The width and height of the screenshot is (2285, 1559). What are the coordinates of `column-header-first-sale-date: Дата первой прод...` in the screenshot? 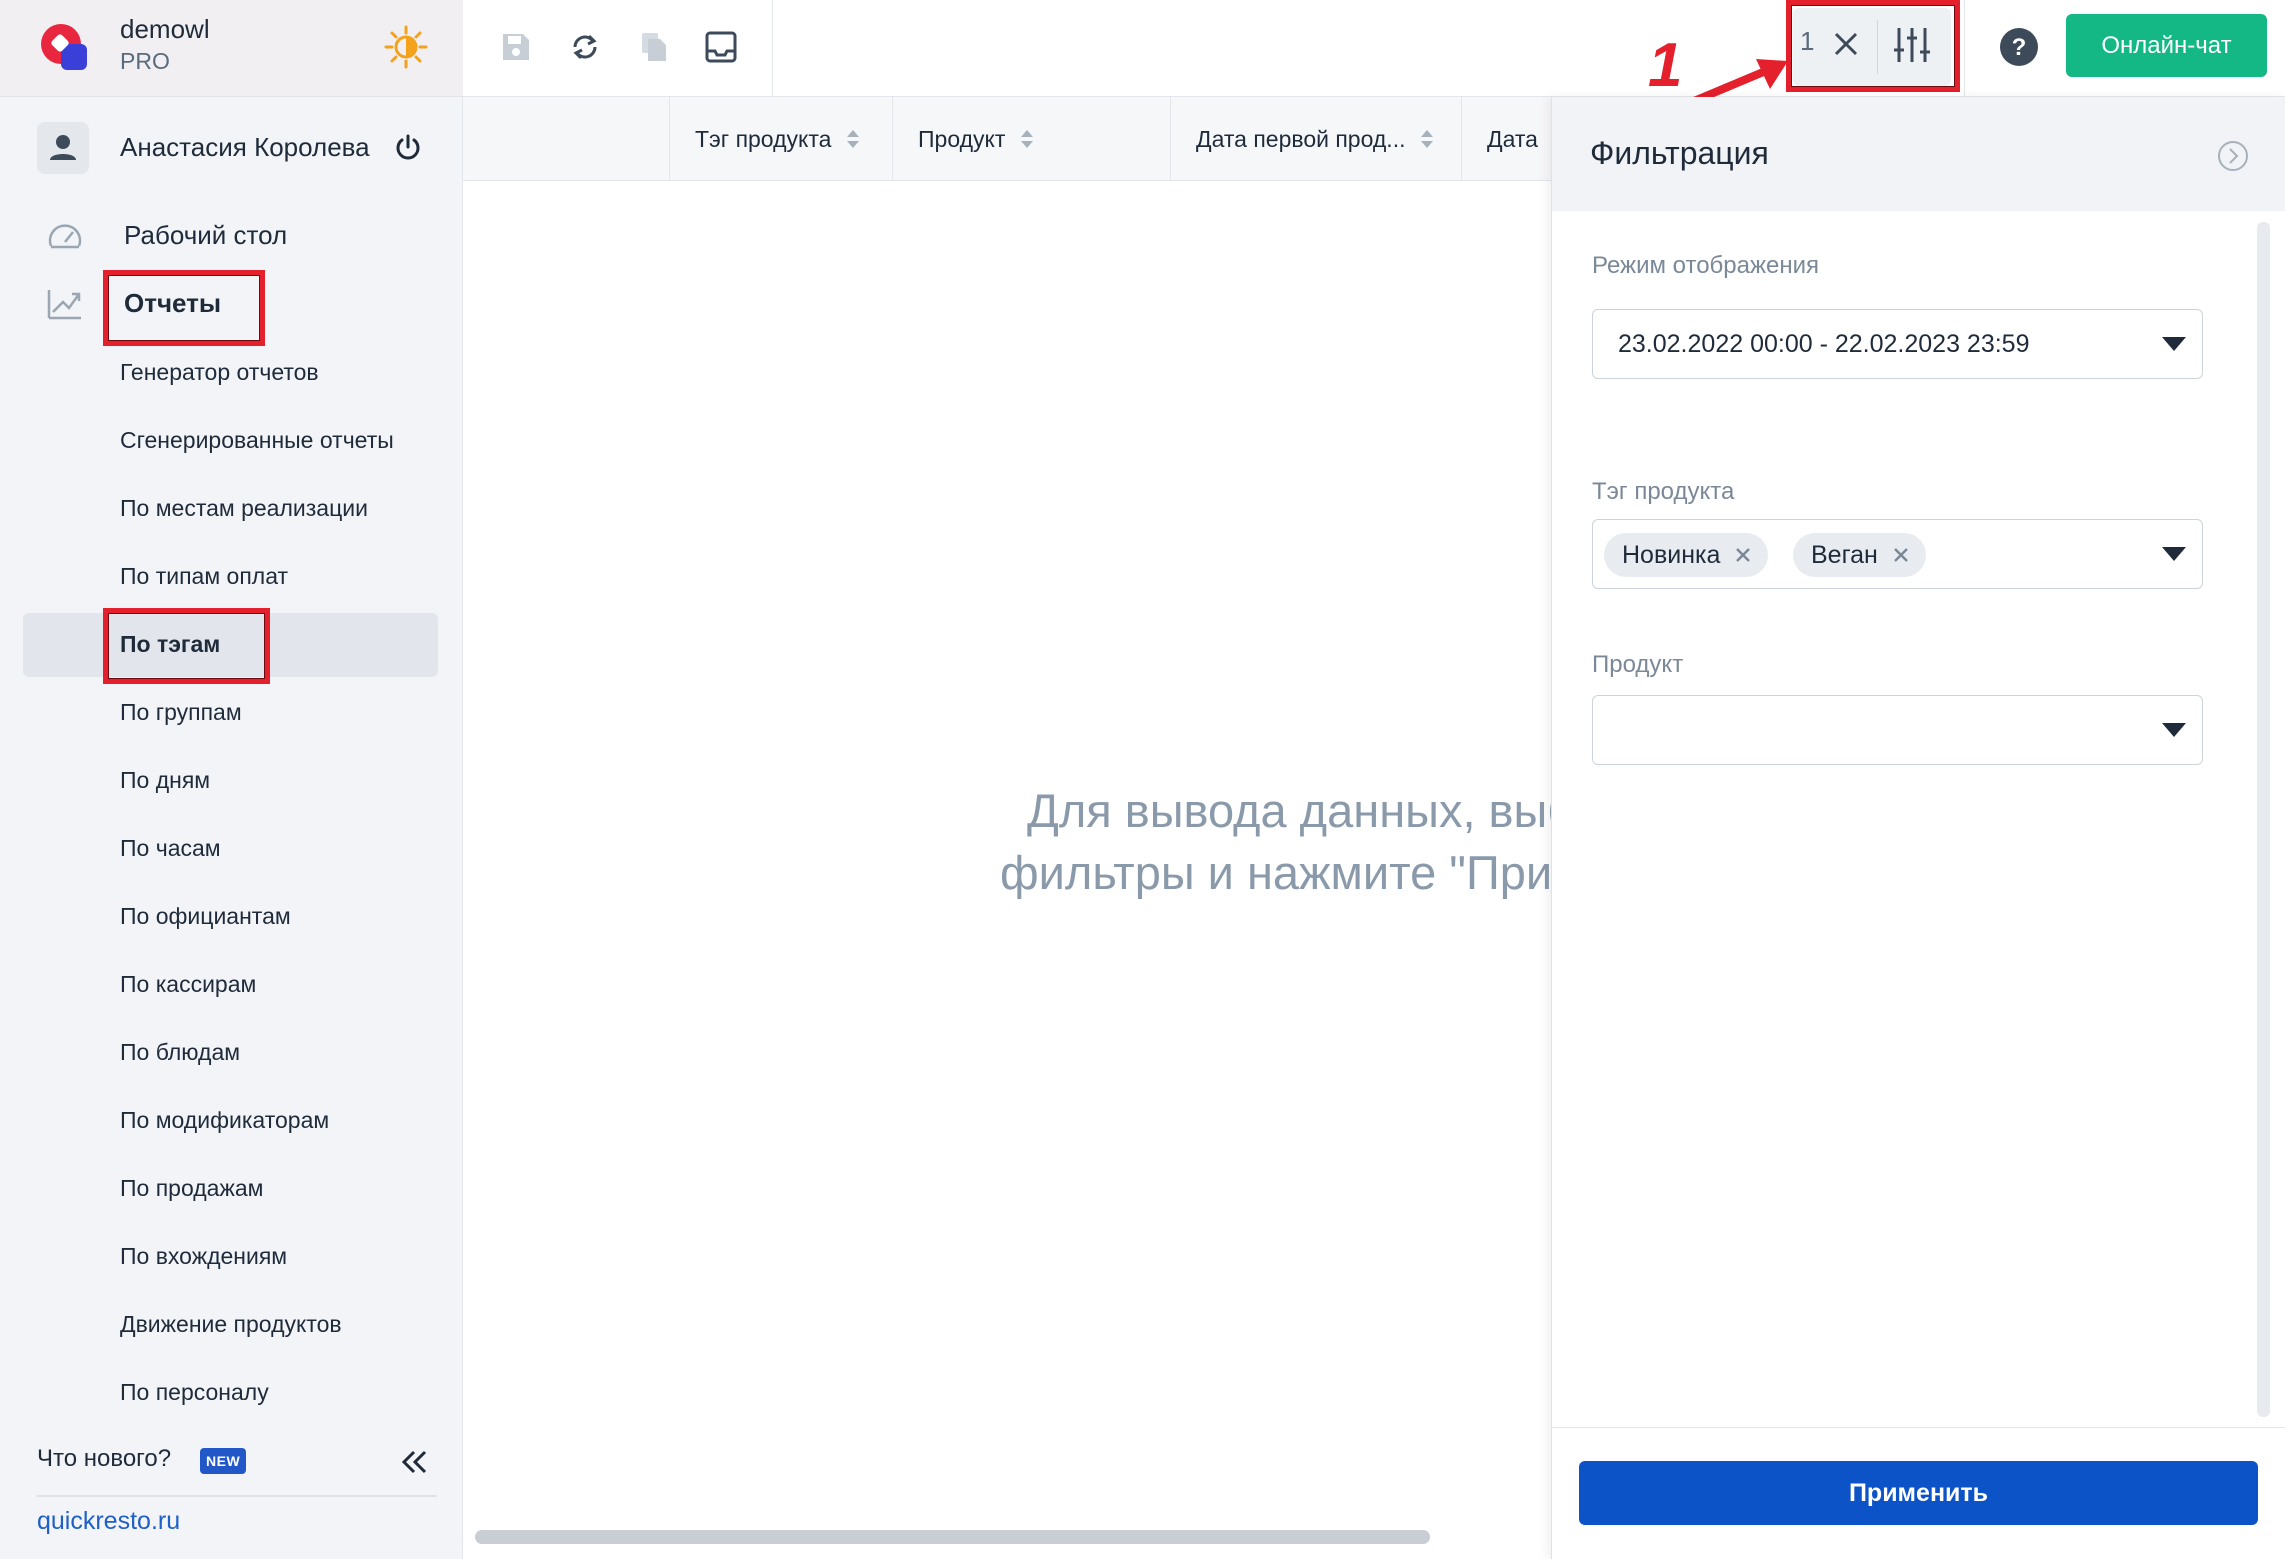 It's located at (1315, 139).